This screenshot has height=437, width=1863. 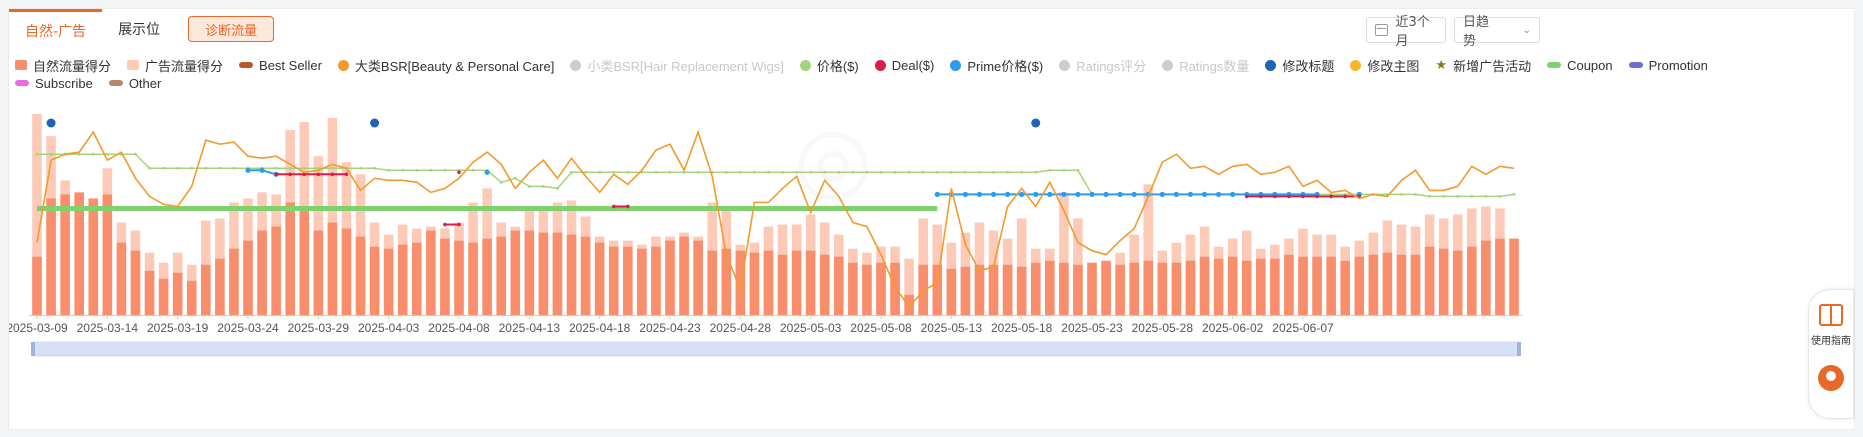 I want to click on x-tick-label: 2025-03-19, so click(x=178, y=328).